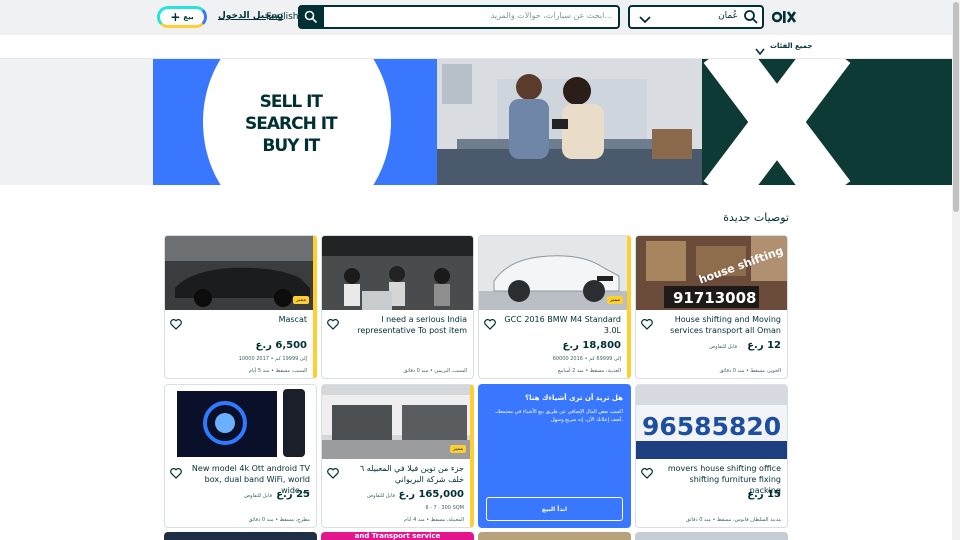 The image size is (960, 540). What do you see at coordinates (956, 107) in the screenshot?
I see `scrollbar-thumb` at bounding box center [956, 107].